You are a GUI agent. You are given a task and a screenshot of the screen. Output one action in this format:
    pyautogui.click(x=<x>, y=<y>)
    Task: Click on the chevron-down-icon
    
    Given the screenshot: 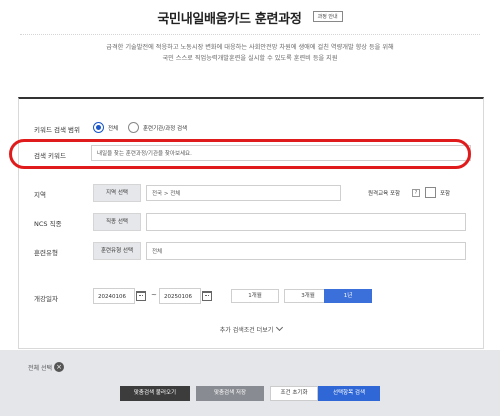 What is the action you would take?
    pyautogui.click(x=280, y=327)
    